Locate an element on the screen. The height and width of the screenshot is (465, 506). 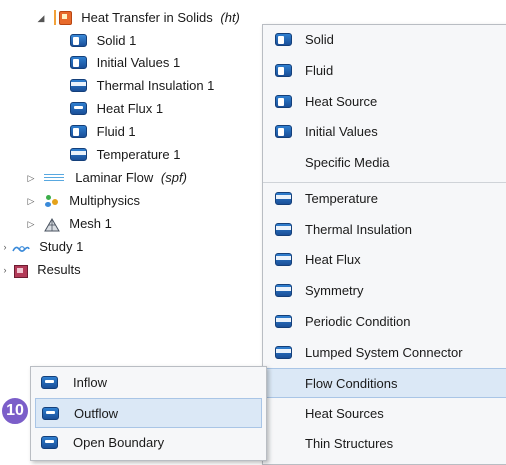
outflow-icon is located at coordinates (50, 413).